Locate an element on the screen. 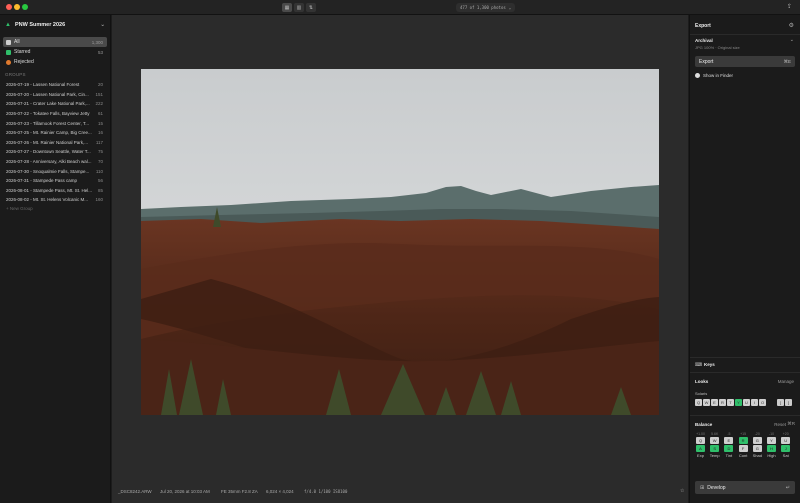  decrease-key: A is located at coordinates (700, 448).